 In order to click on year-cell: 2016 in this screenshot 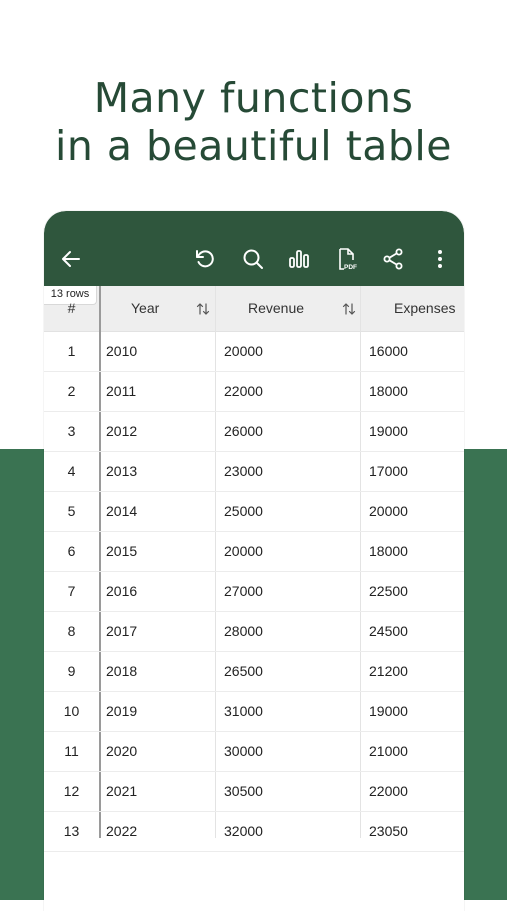, I will do `click(121, 591)`.